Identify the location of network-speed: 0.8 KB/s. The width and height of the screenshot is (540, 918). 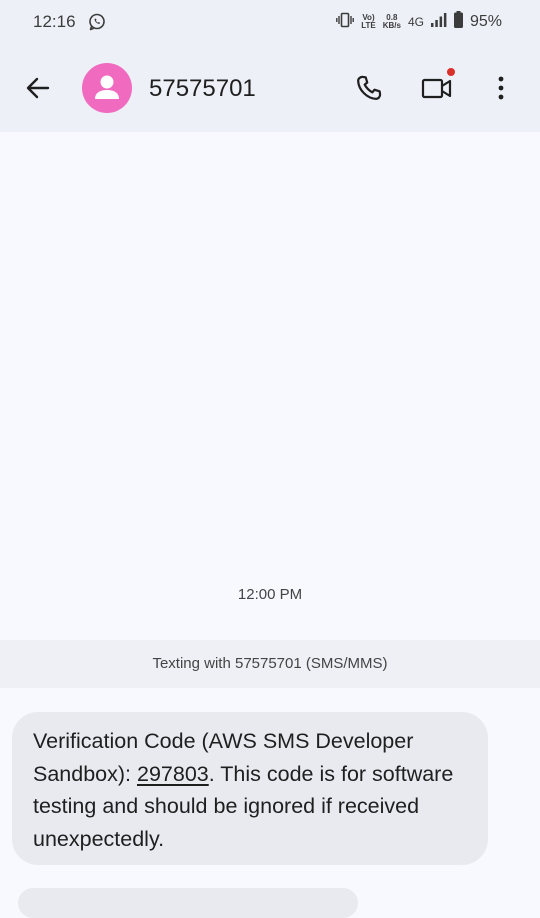
(392, 22).